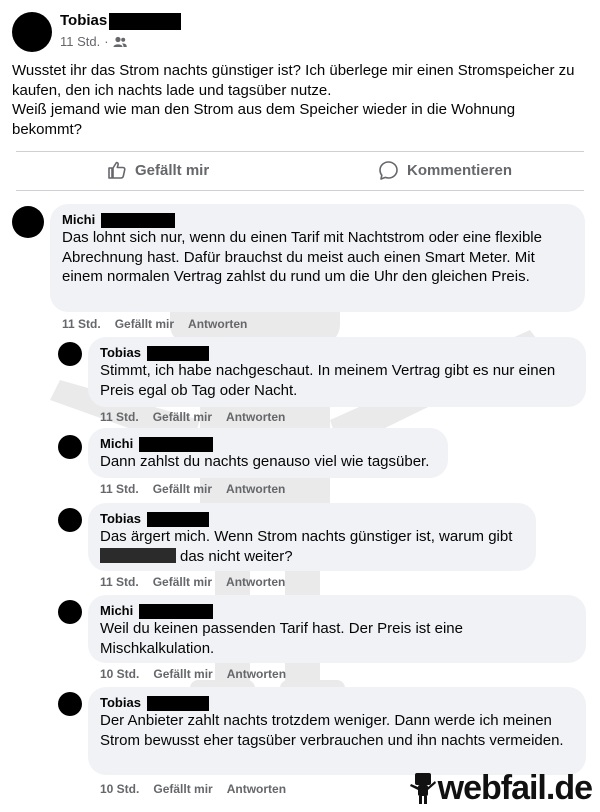 The width and height of the screenshot is (600, 812). Describe the element at coordinates (138, 555) in the screenshot. I see `redacted-name` at that location.